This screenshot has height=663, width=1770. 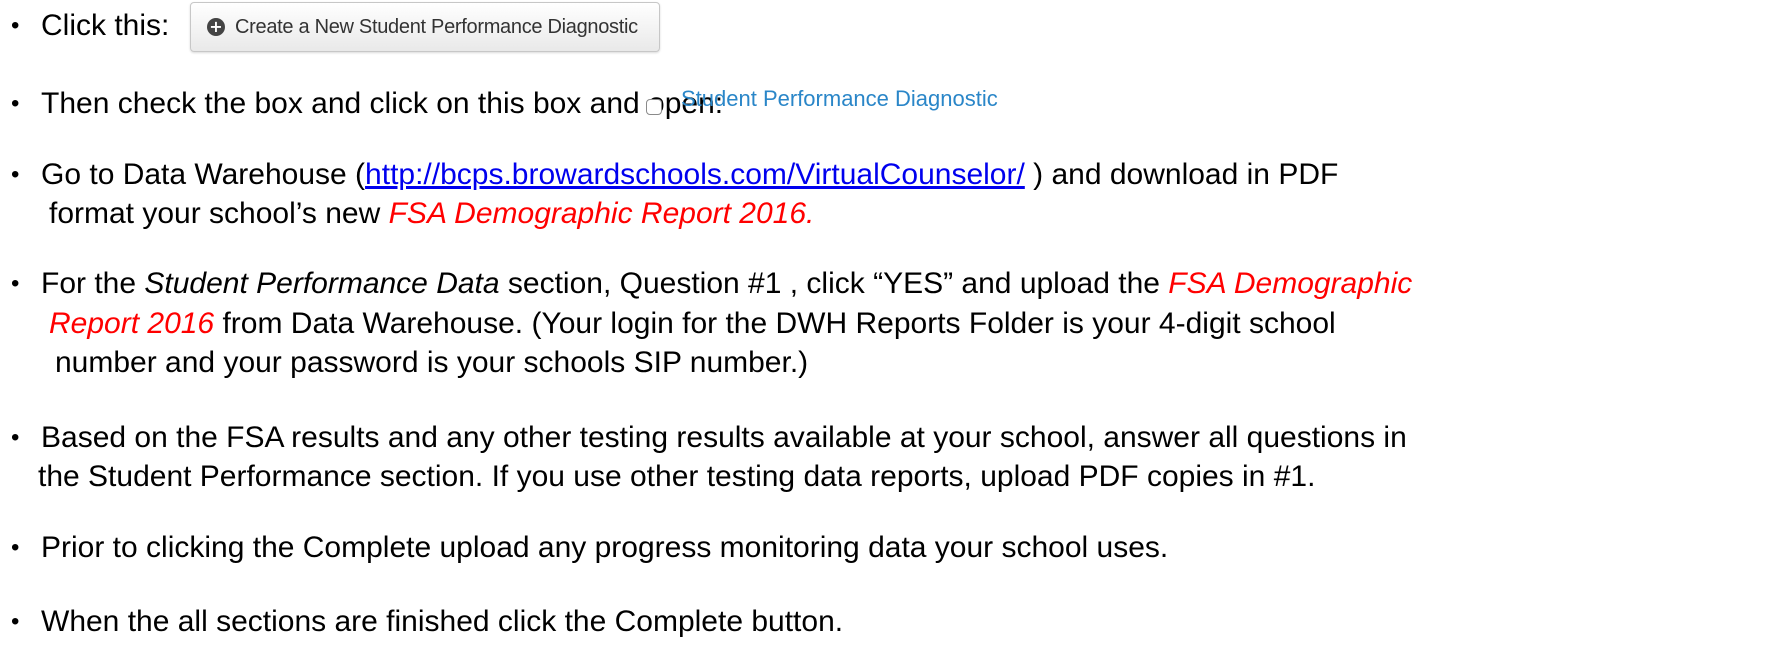 What do you see at coordinates (654, 107) in the screenshot?
I see `diagnostic-checkbox` at bounding box center [654, 107].